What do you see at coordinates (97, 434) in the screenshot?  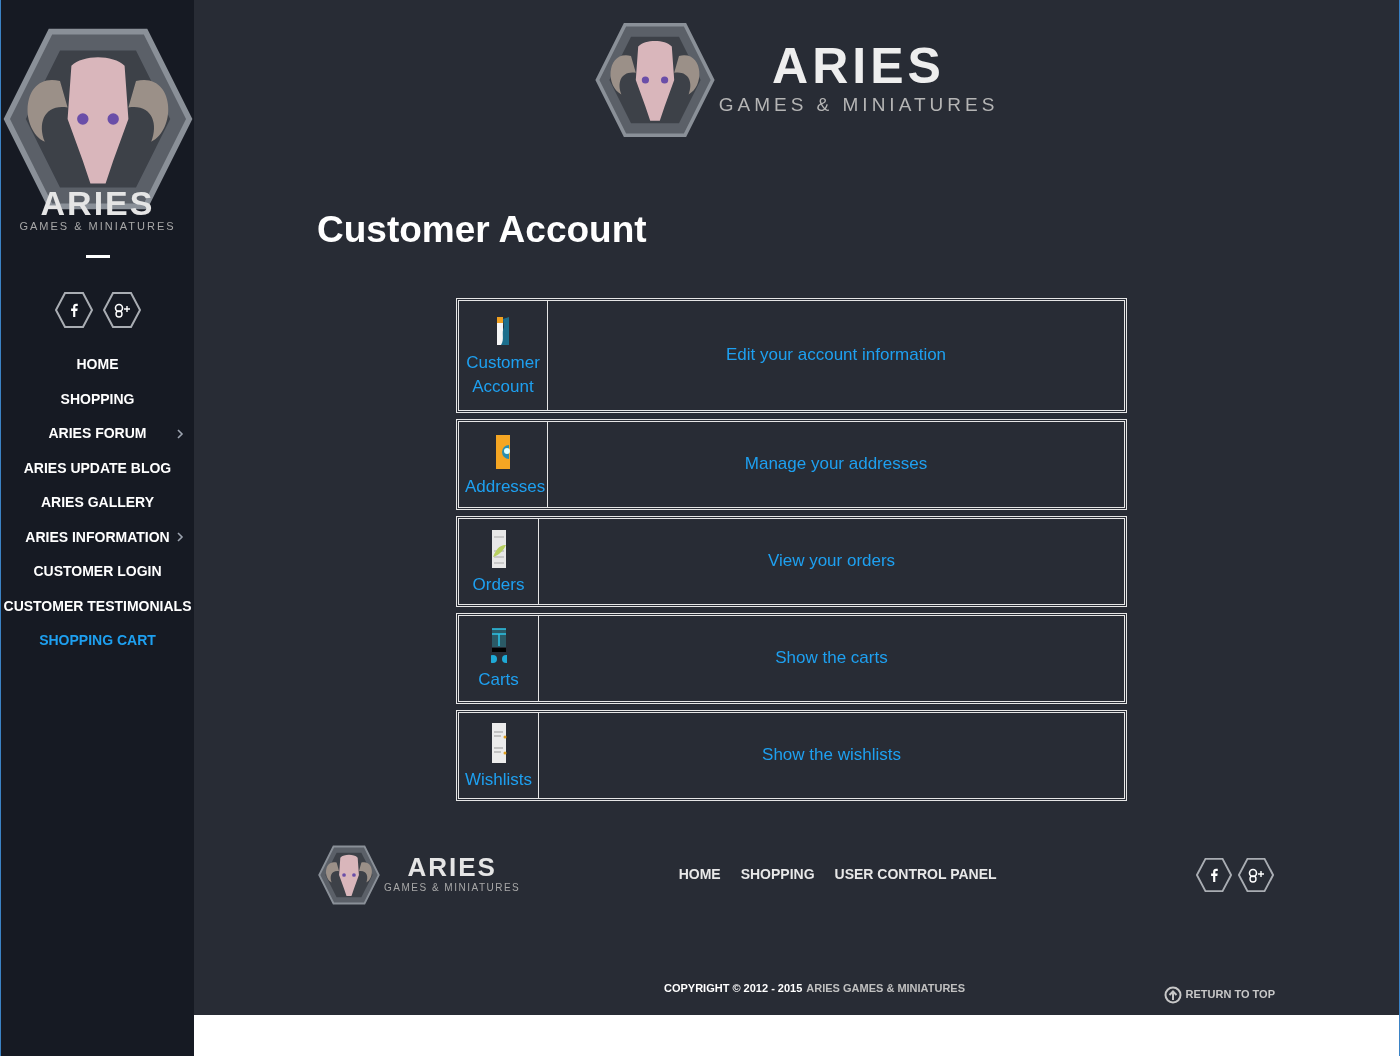 I see `menu-item: ARIES FORUM` at bounding box center [97, 434].